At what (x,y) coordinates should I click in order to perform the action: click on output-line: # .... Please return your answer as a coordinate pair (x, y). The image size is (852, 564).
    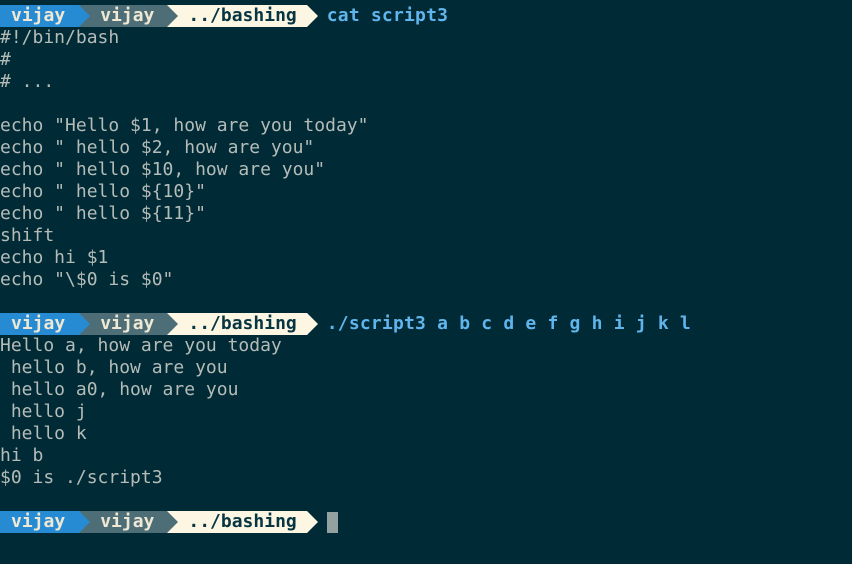
    Looking at the image, I should click on (27, 81).